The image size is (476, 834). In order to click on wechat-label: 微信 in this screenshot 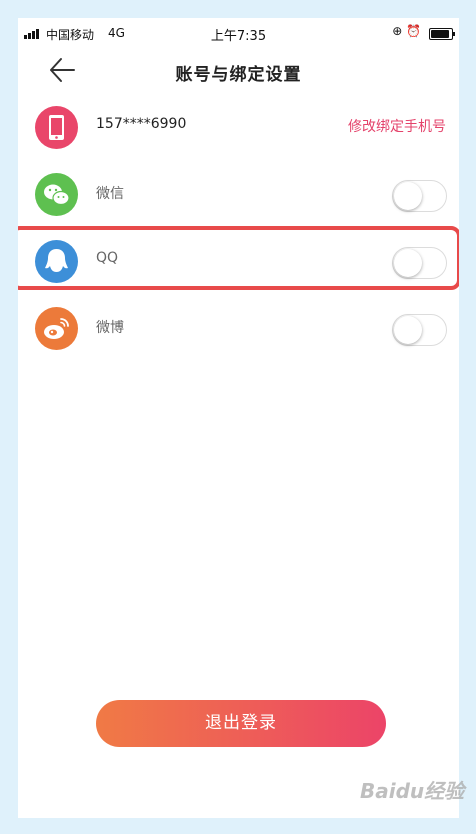, I will do `click(110, 194)`.